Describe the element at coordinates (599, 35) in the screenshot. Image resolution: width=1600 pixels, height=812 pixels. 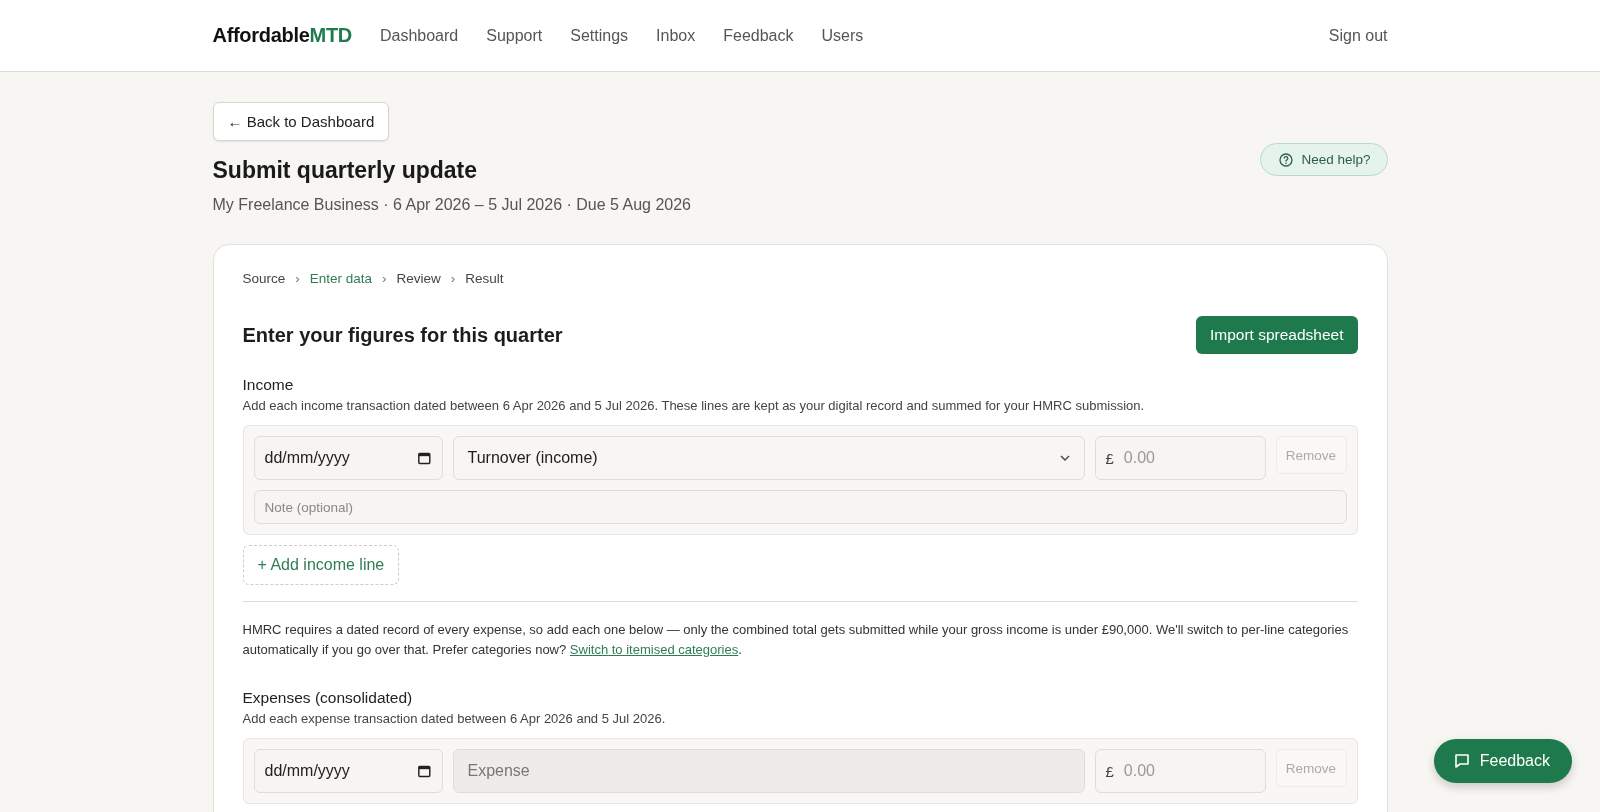
I see `nav-link: Settings` at that location.